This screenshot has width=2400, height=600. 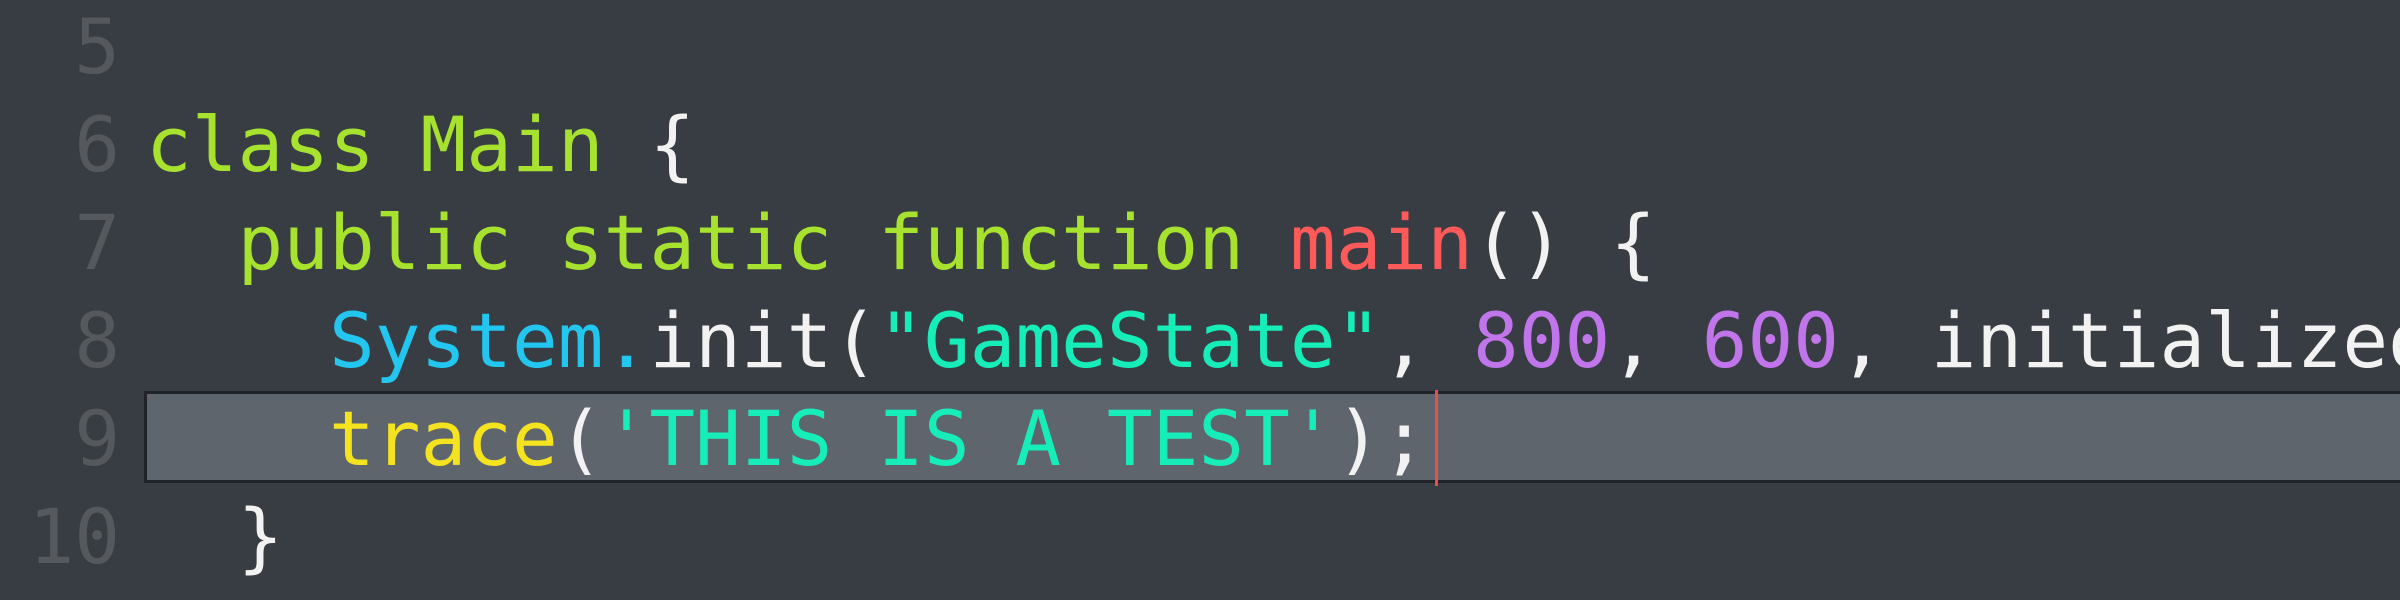 What do you see at coordinates (1381, 438) in the screenshot?
I see `close-paren-semicolon: );` at bounding box center [1381, 438].